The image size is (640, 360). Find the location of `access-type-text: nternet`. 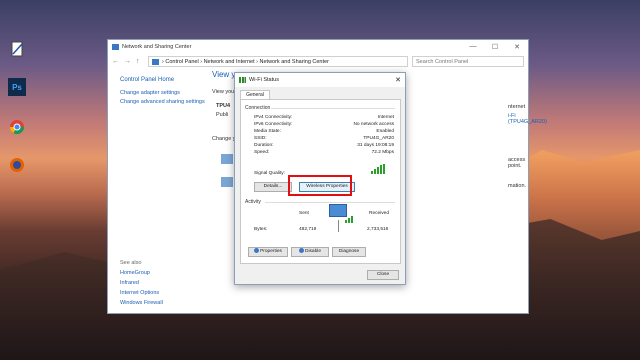

access-type-text: nternet is located at coordinates (517, 107).